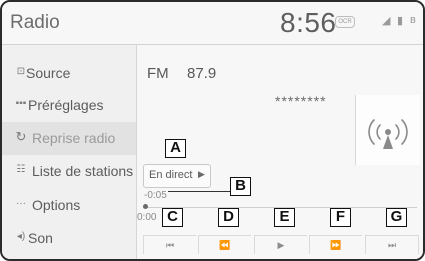  I want to click on sidebar-item-replay: ↻ Reprise radio, so click(69, 138).